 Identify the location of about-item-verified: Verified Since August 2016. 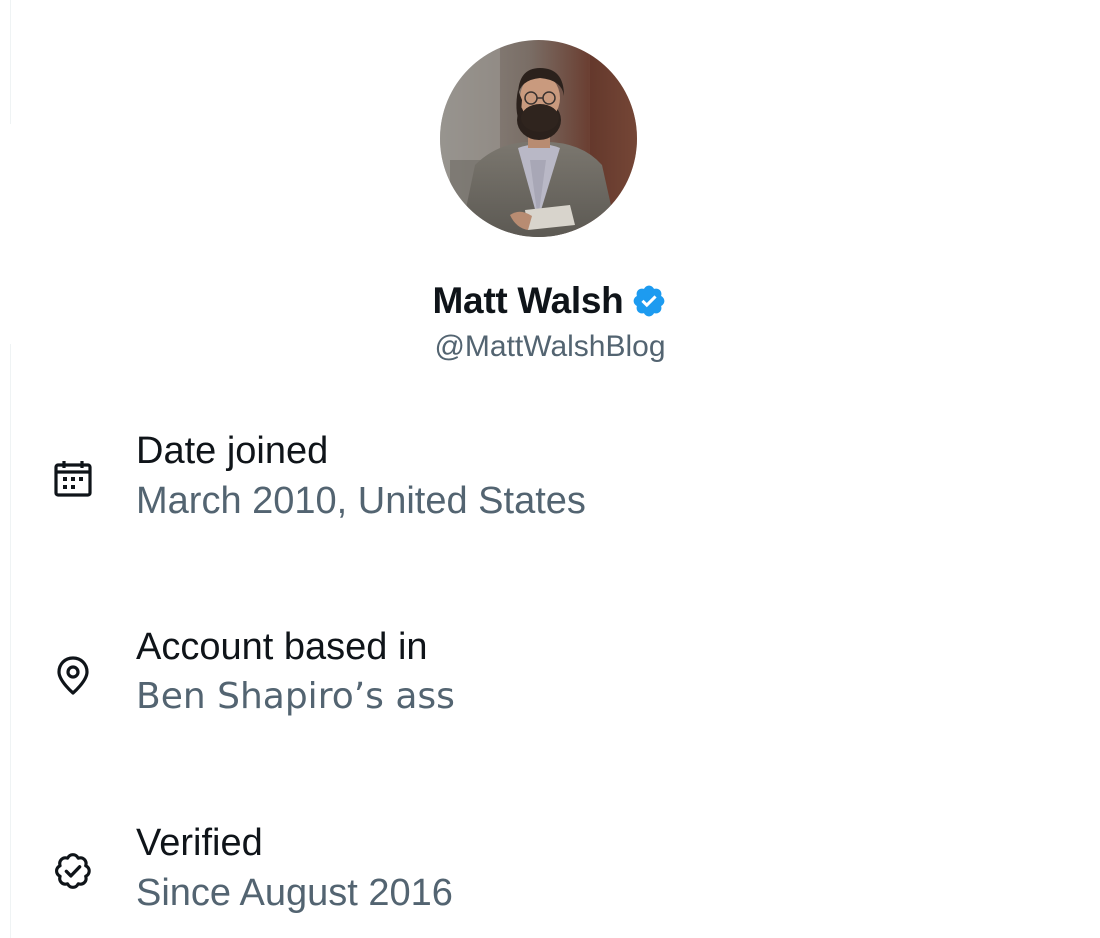
(550, 873).